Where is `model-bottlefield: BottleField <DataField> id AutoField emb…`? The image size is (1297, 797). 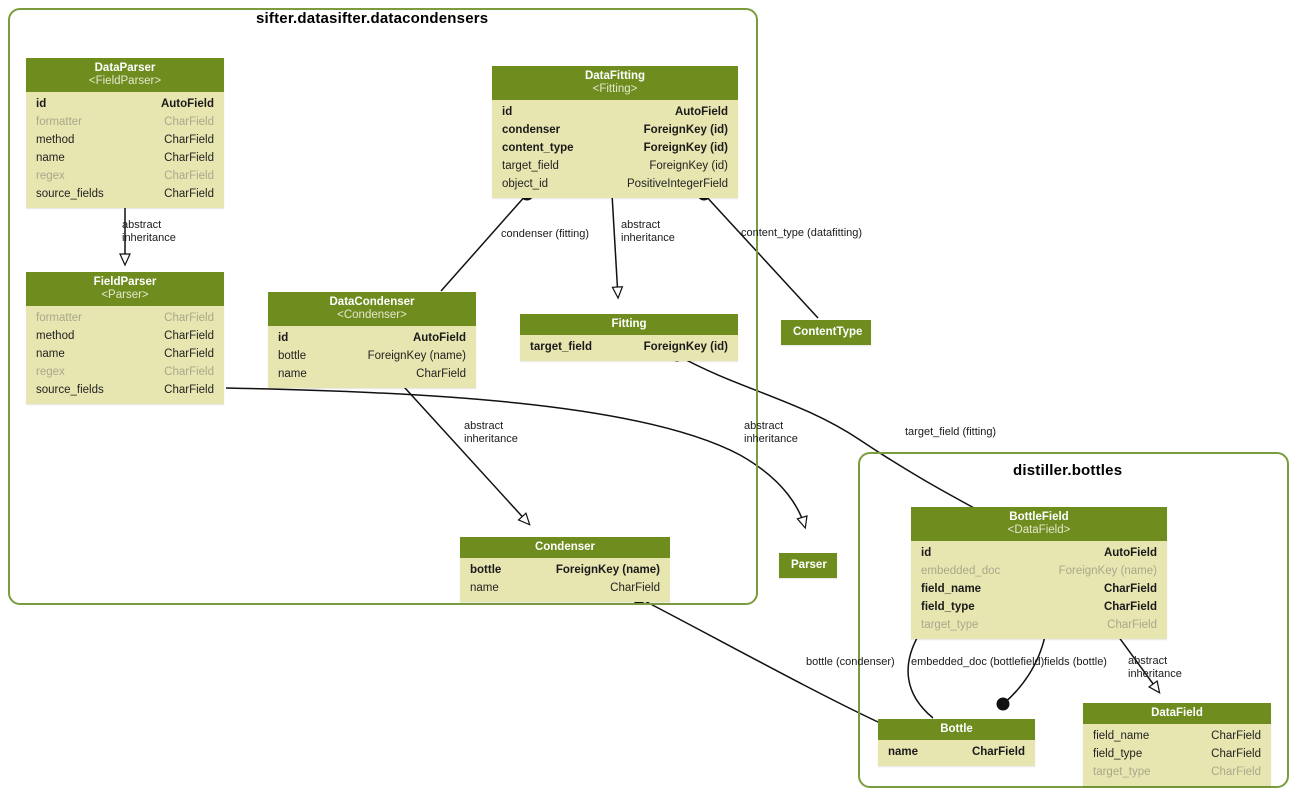
model-bottlefield: BottleField <DataField> id AutoField emb… is located at coordinates (1039, 573).